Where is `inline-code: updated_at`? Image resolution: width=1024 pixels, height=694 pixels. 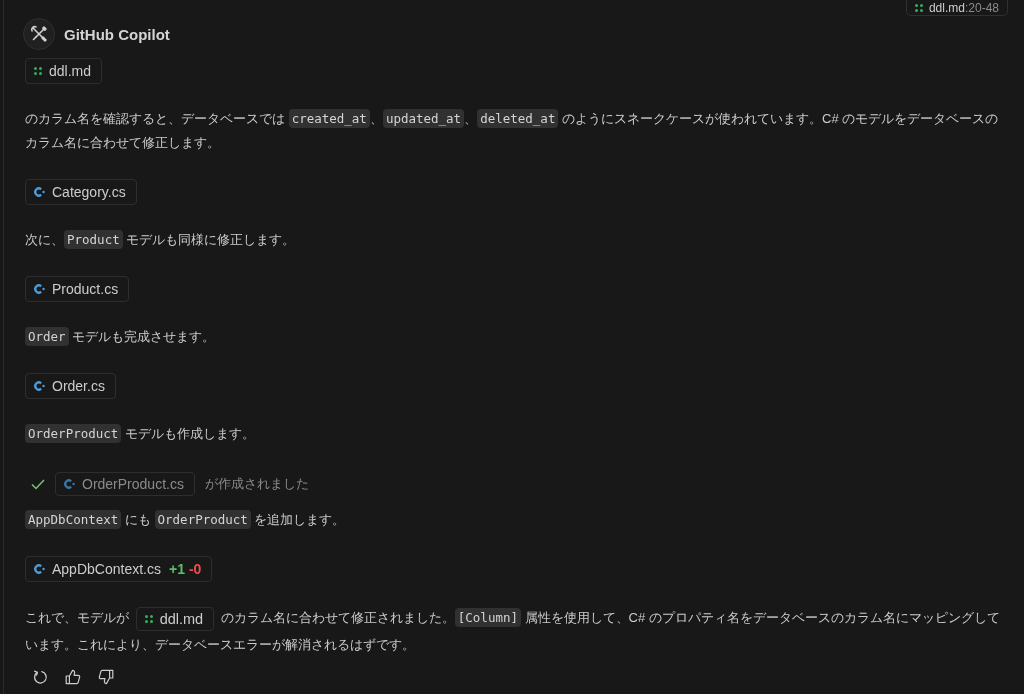
inline-code: updated_at is located at coordinates (423, 118).